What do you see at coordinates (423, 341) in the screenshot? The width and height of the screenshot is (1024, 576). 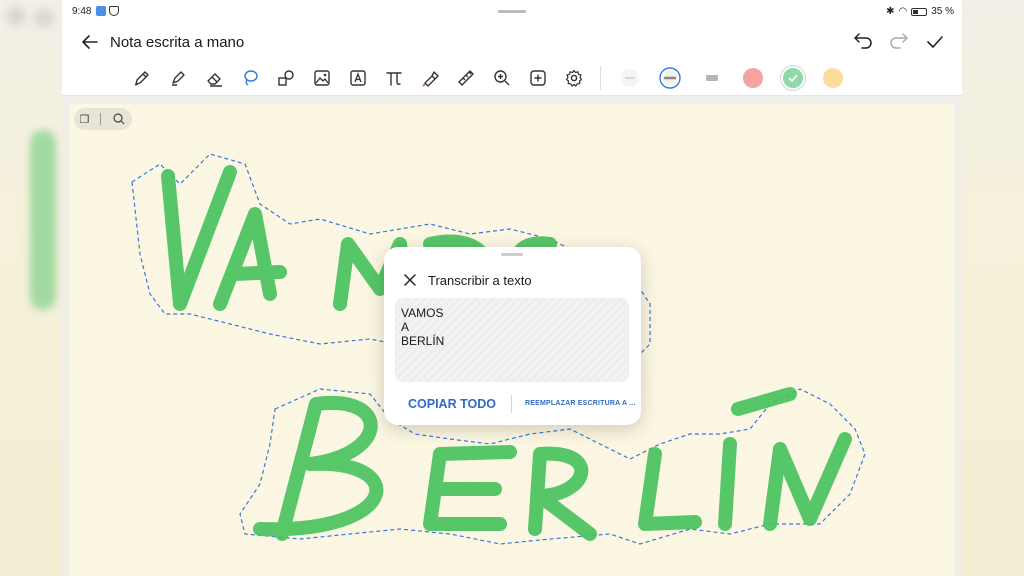 I see `transcribed-line: BERLÍN` at bounding box center [423, 341].